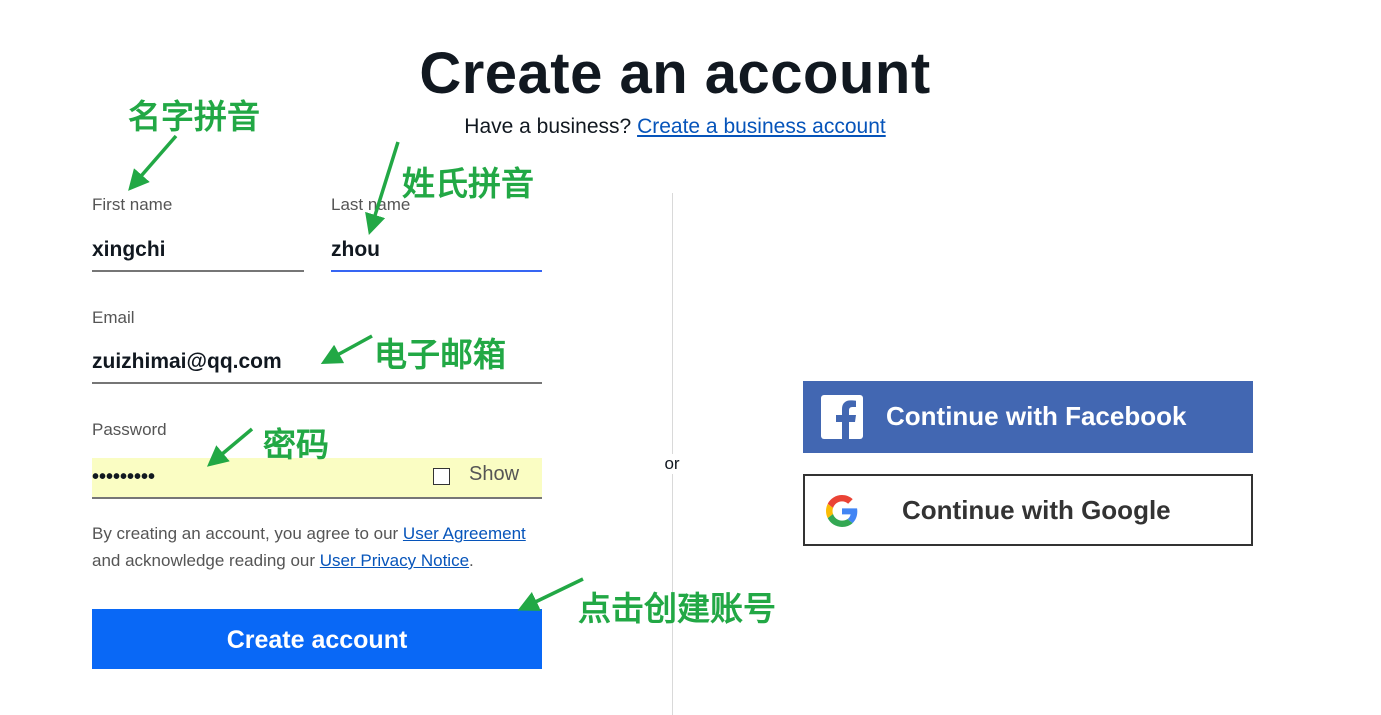  I want to click on facebook-icon, so click(842, 417).